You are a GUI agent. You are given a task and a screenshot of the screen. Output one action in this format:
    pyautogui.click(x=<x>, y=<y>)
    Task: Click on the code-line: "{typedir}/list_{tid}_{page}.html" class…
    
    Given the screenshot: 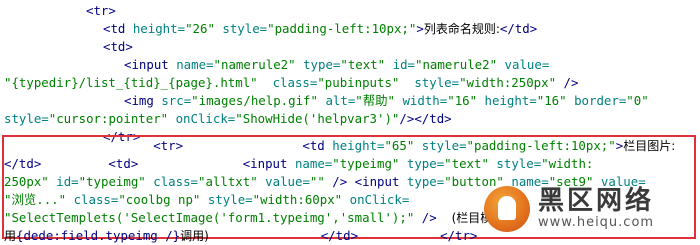 What is the action you would take?
    pyautogui.click(x=351, y=83)
    